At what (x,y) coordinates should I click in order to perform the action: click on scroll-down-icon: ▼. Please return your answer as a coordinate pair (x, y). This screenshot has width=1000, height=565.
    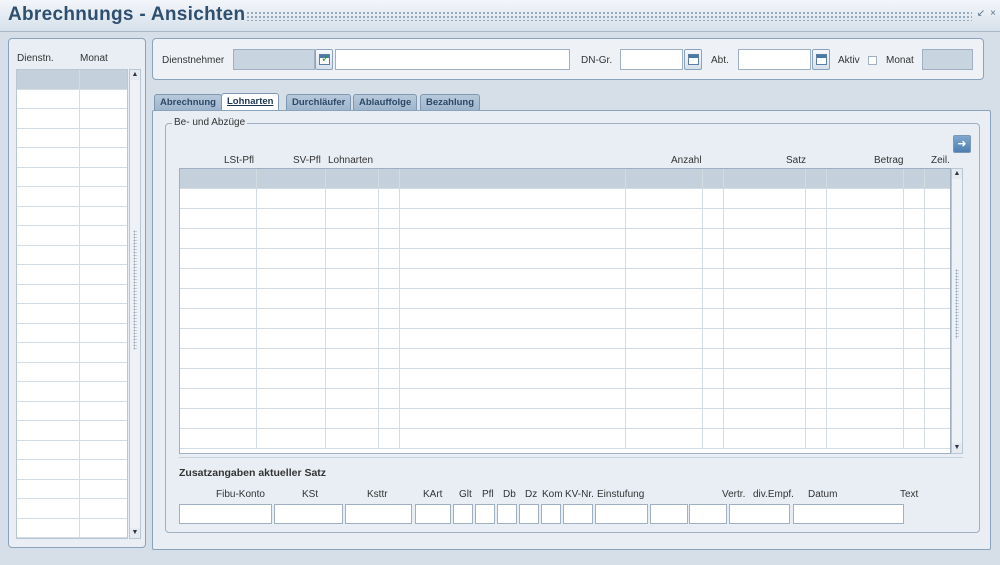
    Looking at the image, I should click on (957, 448).